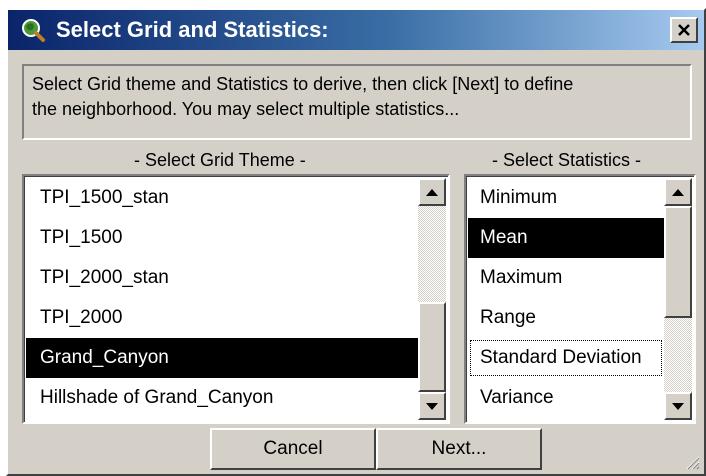  What do you see at coordinates (356, 30) in the screenshot?
I see `title-bar: Select Grid and Statistics:` at bounding box center [356, 30].